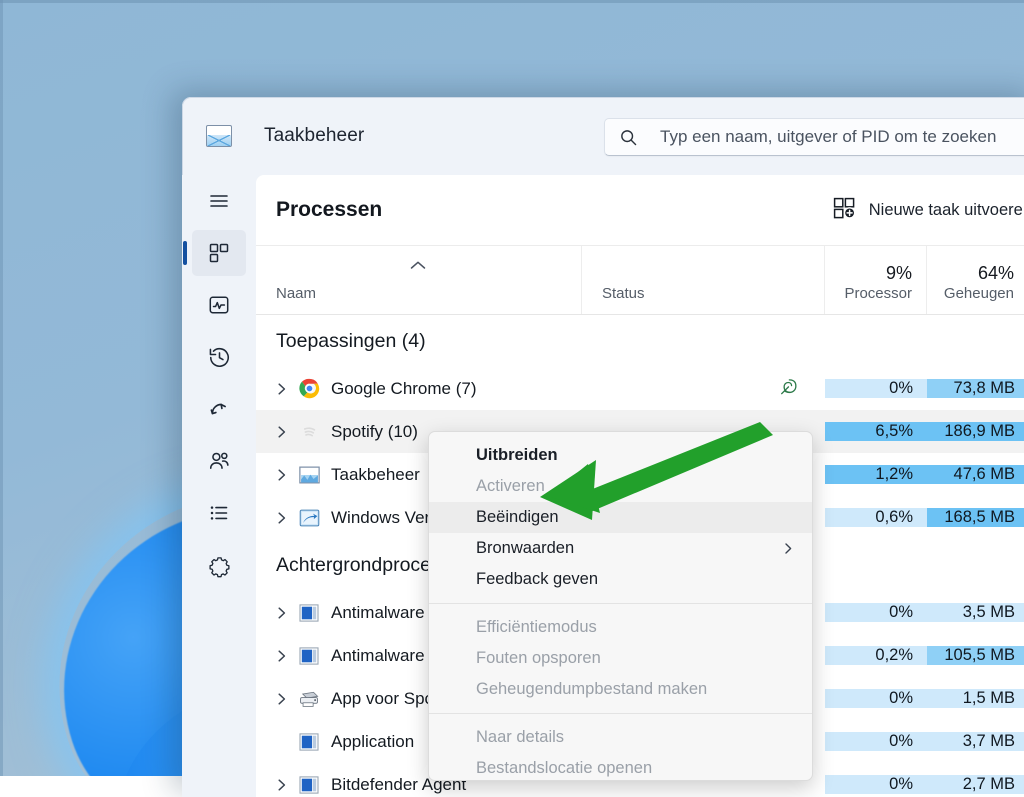  I want to click on startup-apps-icon, so click(219, 409).